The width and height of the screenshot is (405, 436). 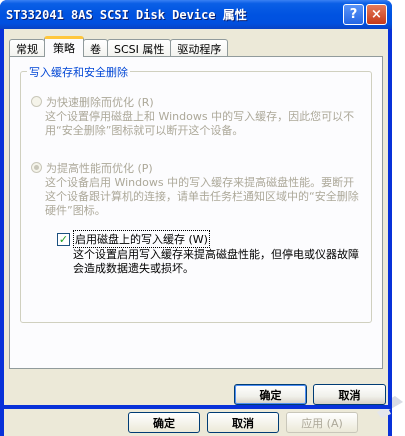 I want to click on title-bar: ST332041 8AS SCSI Disk Device 属性 ? ×, so click(x=196, y=14).